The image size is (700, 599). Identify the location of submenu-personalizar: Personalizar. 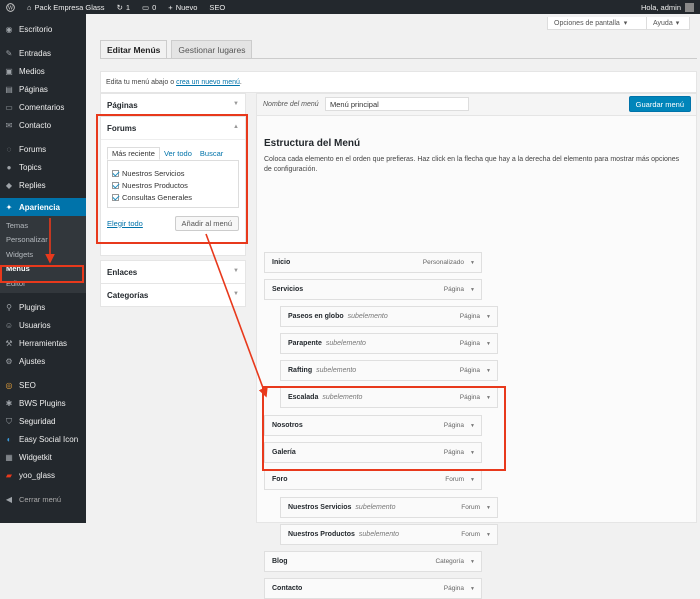
(43, 240).